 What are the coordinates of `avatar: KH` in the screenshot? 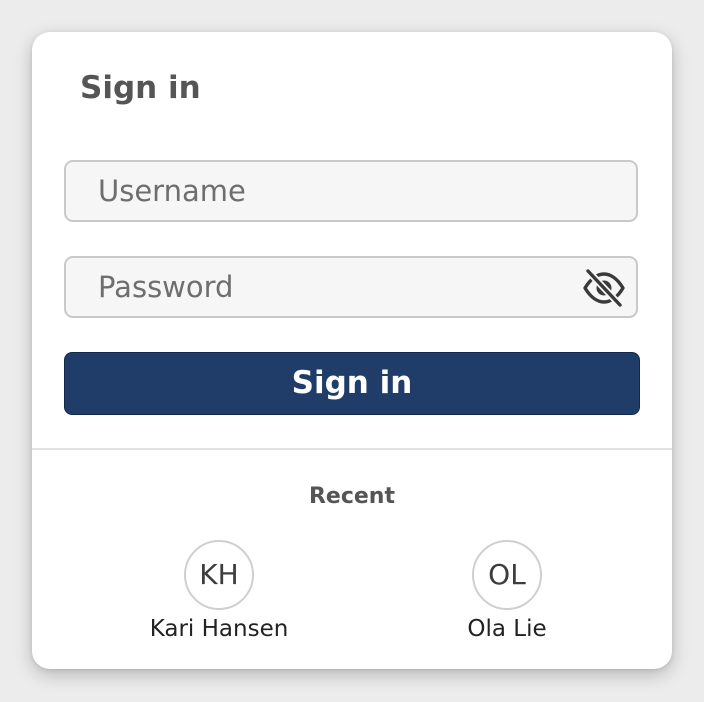 It's located at (219, 575).